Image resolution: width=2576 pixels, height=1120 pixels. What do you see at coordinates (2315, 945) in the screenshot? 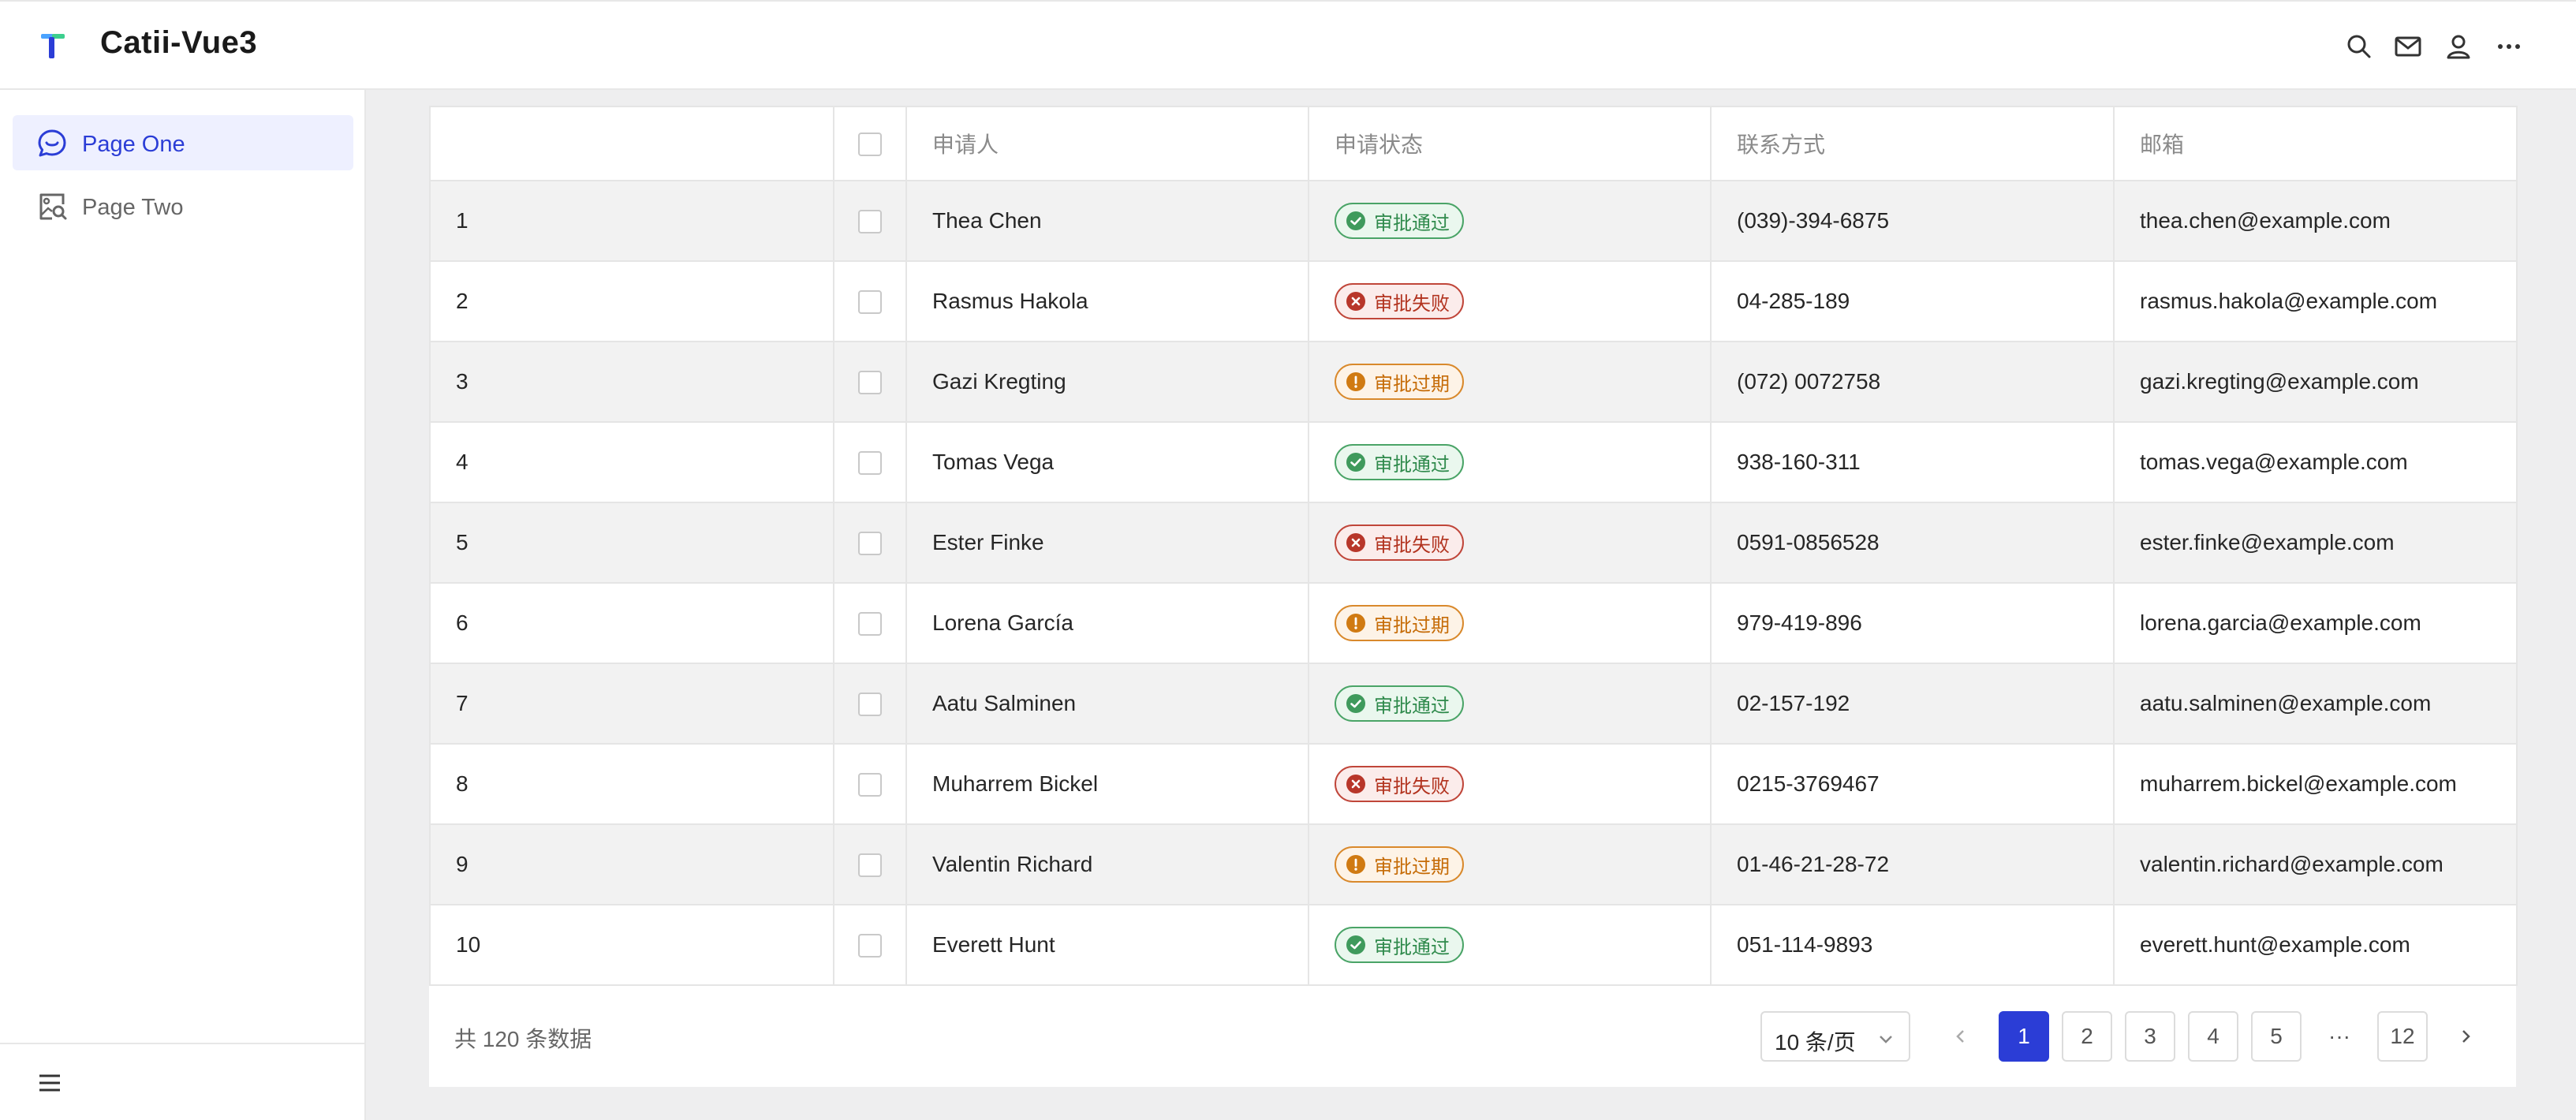
I see `contact-email: everett.hunt@example.com` at bounding box center [2315, 945].